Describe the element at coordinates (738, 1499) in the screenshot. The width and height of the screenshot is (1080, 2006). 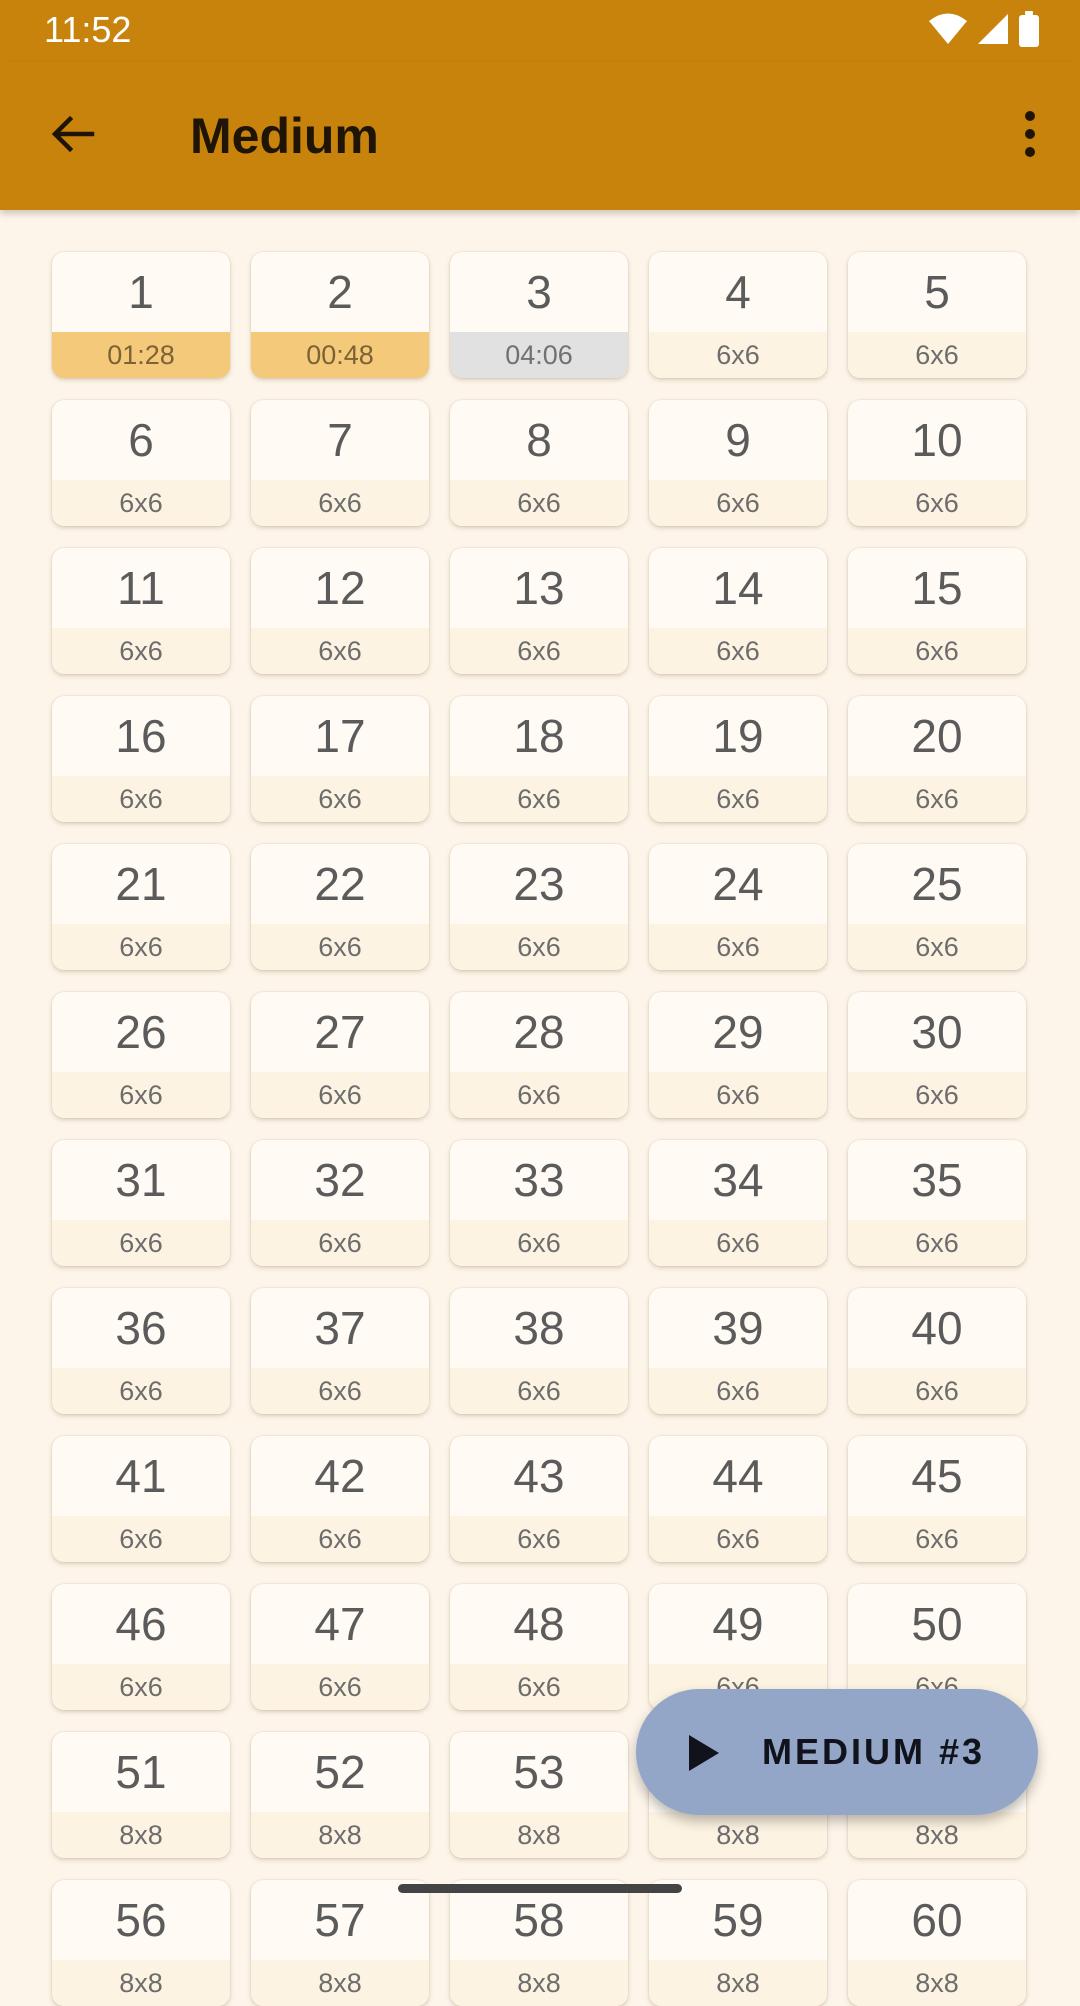
I see `level-card: 44 6x6` at that location.